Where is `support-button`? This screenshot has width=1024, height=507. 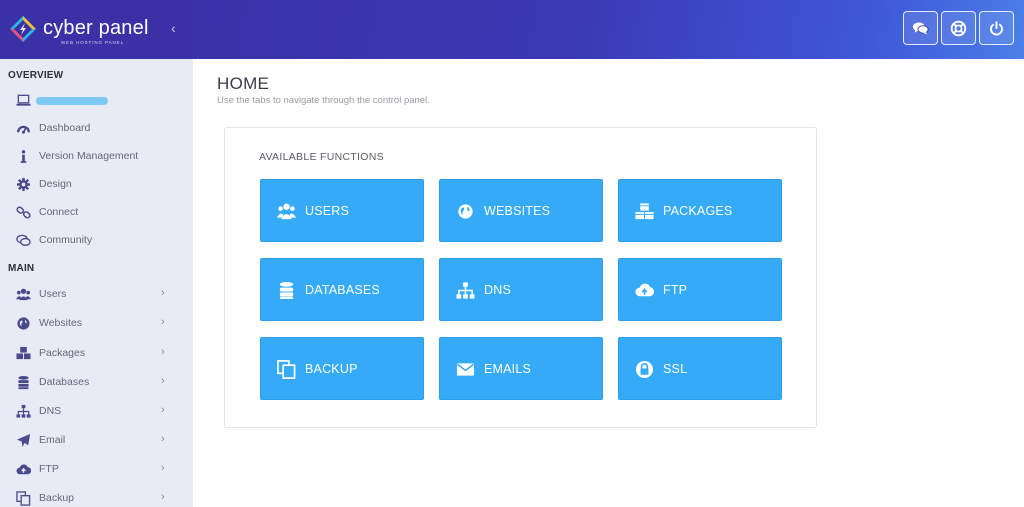 support-button is located at coordinates (958, 28).